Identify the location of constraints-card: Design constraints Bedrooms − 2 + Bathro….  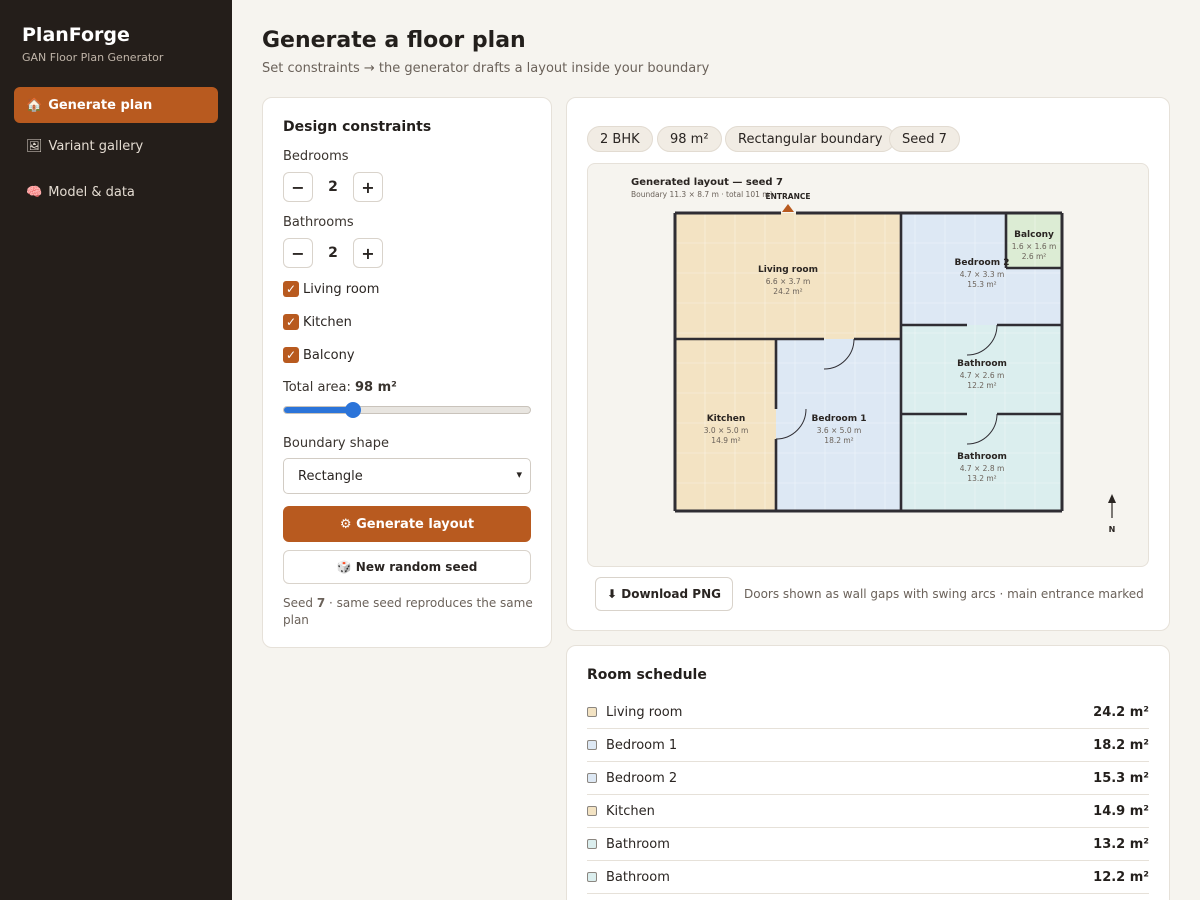
(407, 372).